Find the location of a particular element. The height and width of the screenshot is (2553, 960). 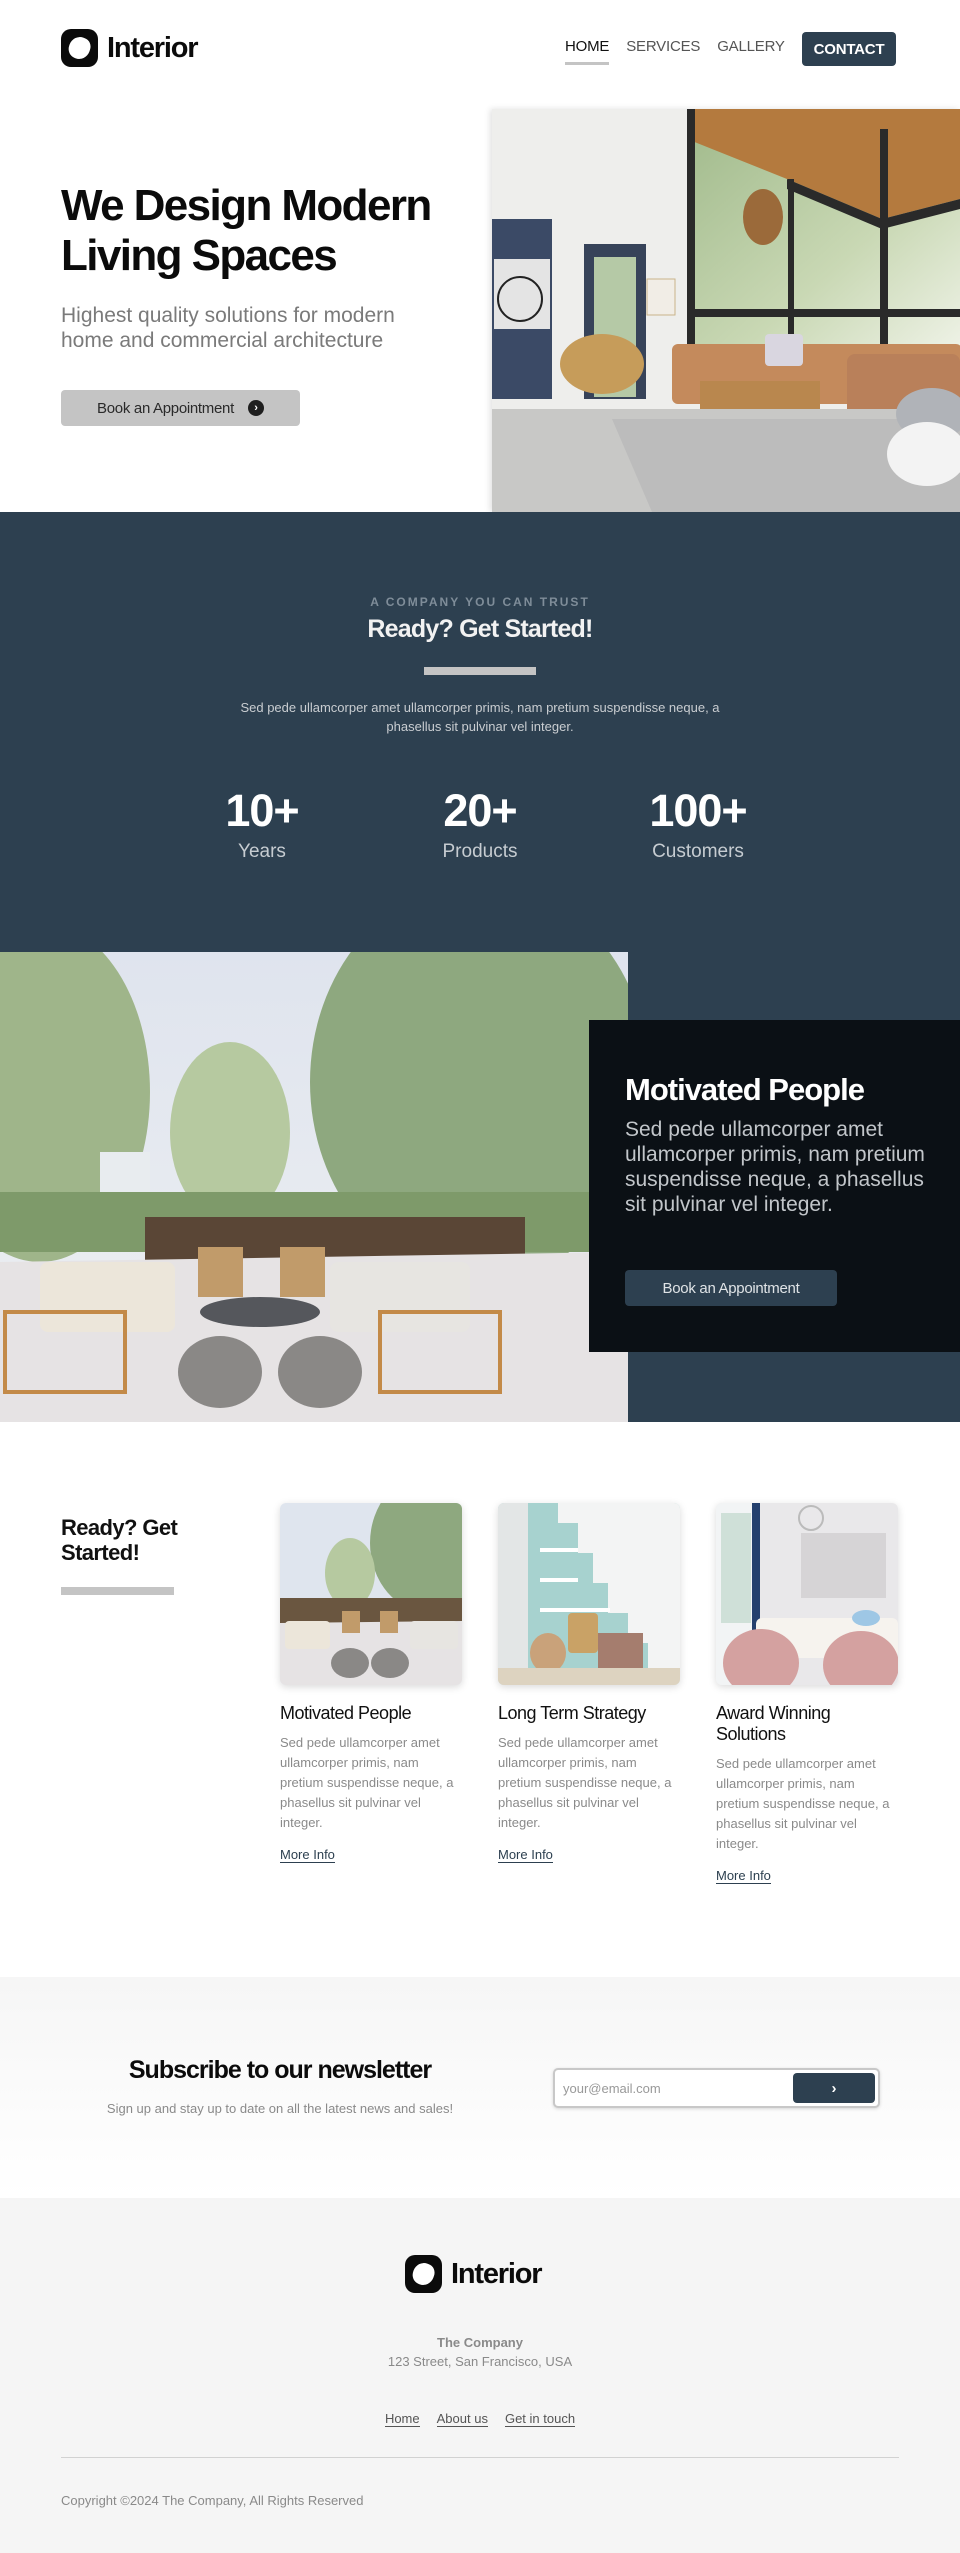

title-underline-divider is located at coordinates (480, 671).